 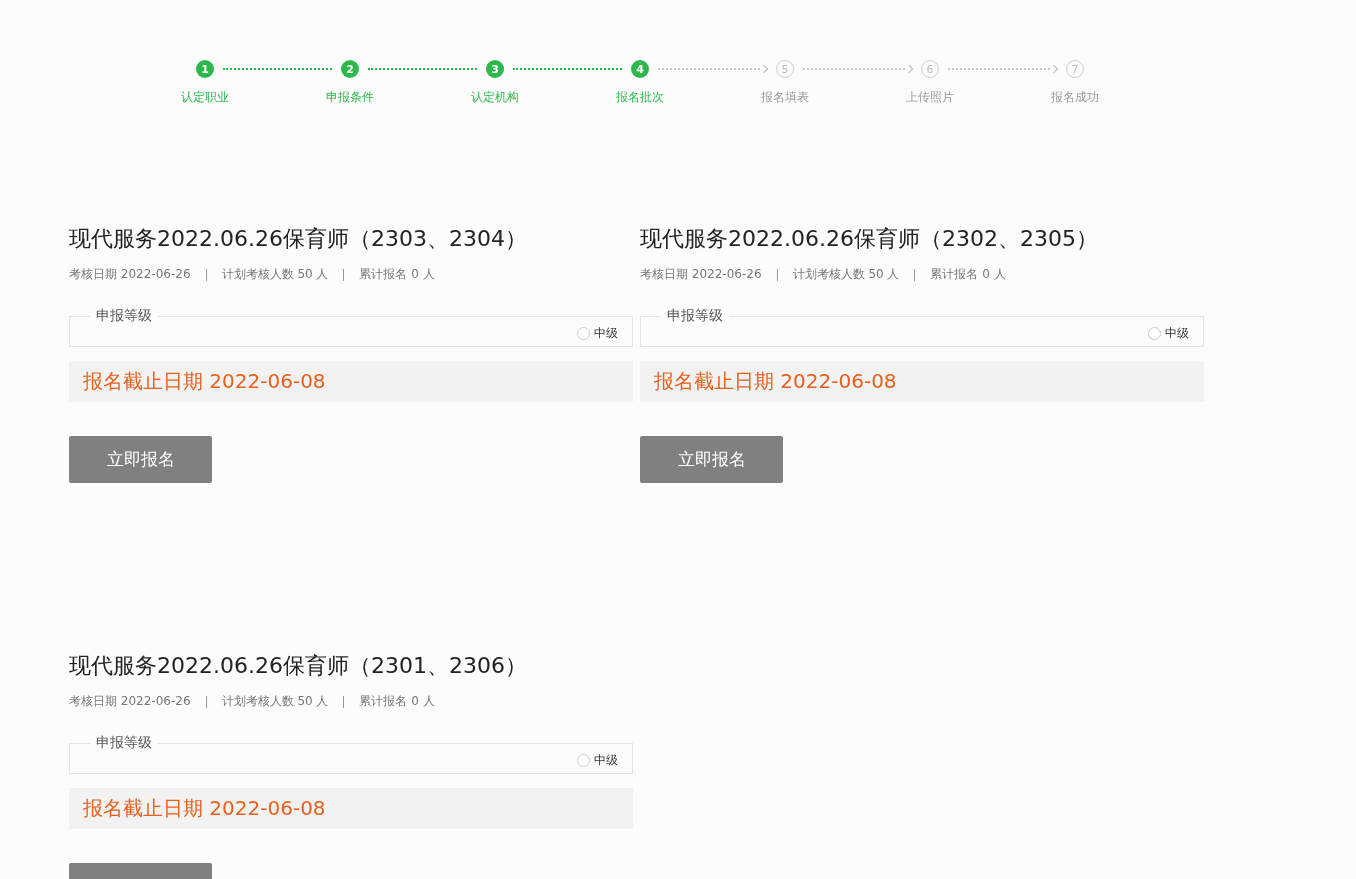 What do you see at coordinates (350, 97) in the screenshot?
I see `step-label: 申报条件` at bounding box center [350, 97].